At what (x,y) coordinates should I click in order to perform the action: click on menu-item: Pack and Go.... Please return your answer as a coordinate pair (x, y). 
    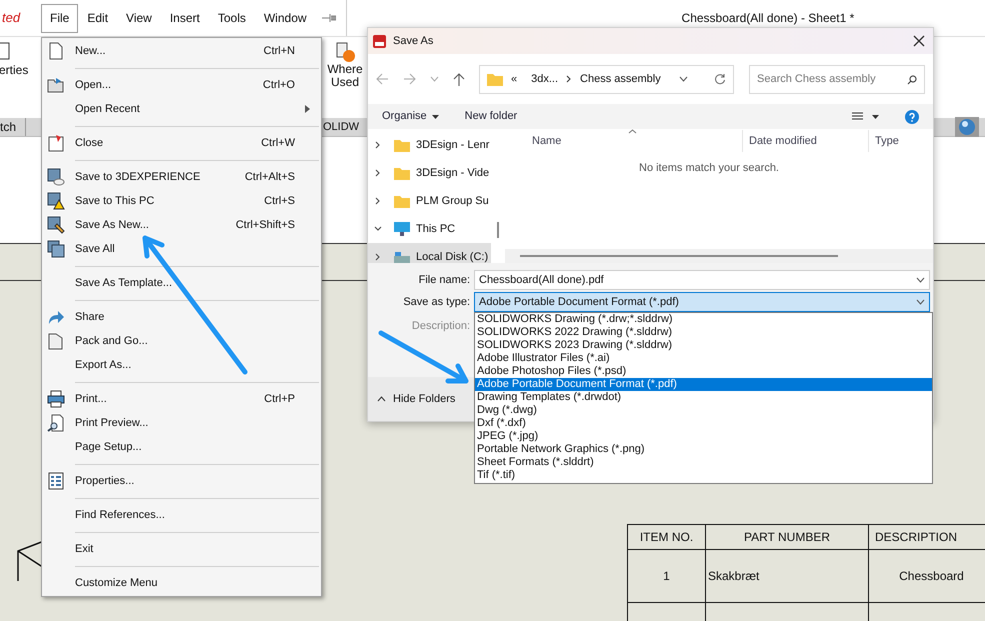
    Looking at the image, I should click on (181, 341).